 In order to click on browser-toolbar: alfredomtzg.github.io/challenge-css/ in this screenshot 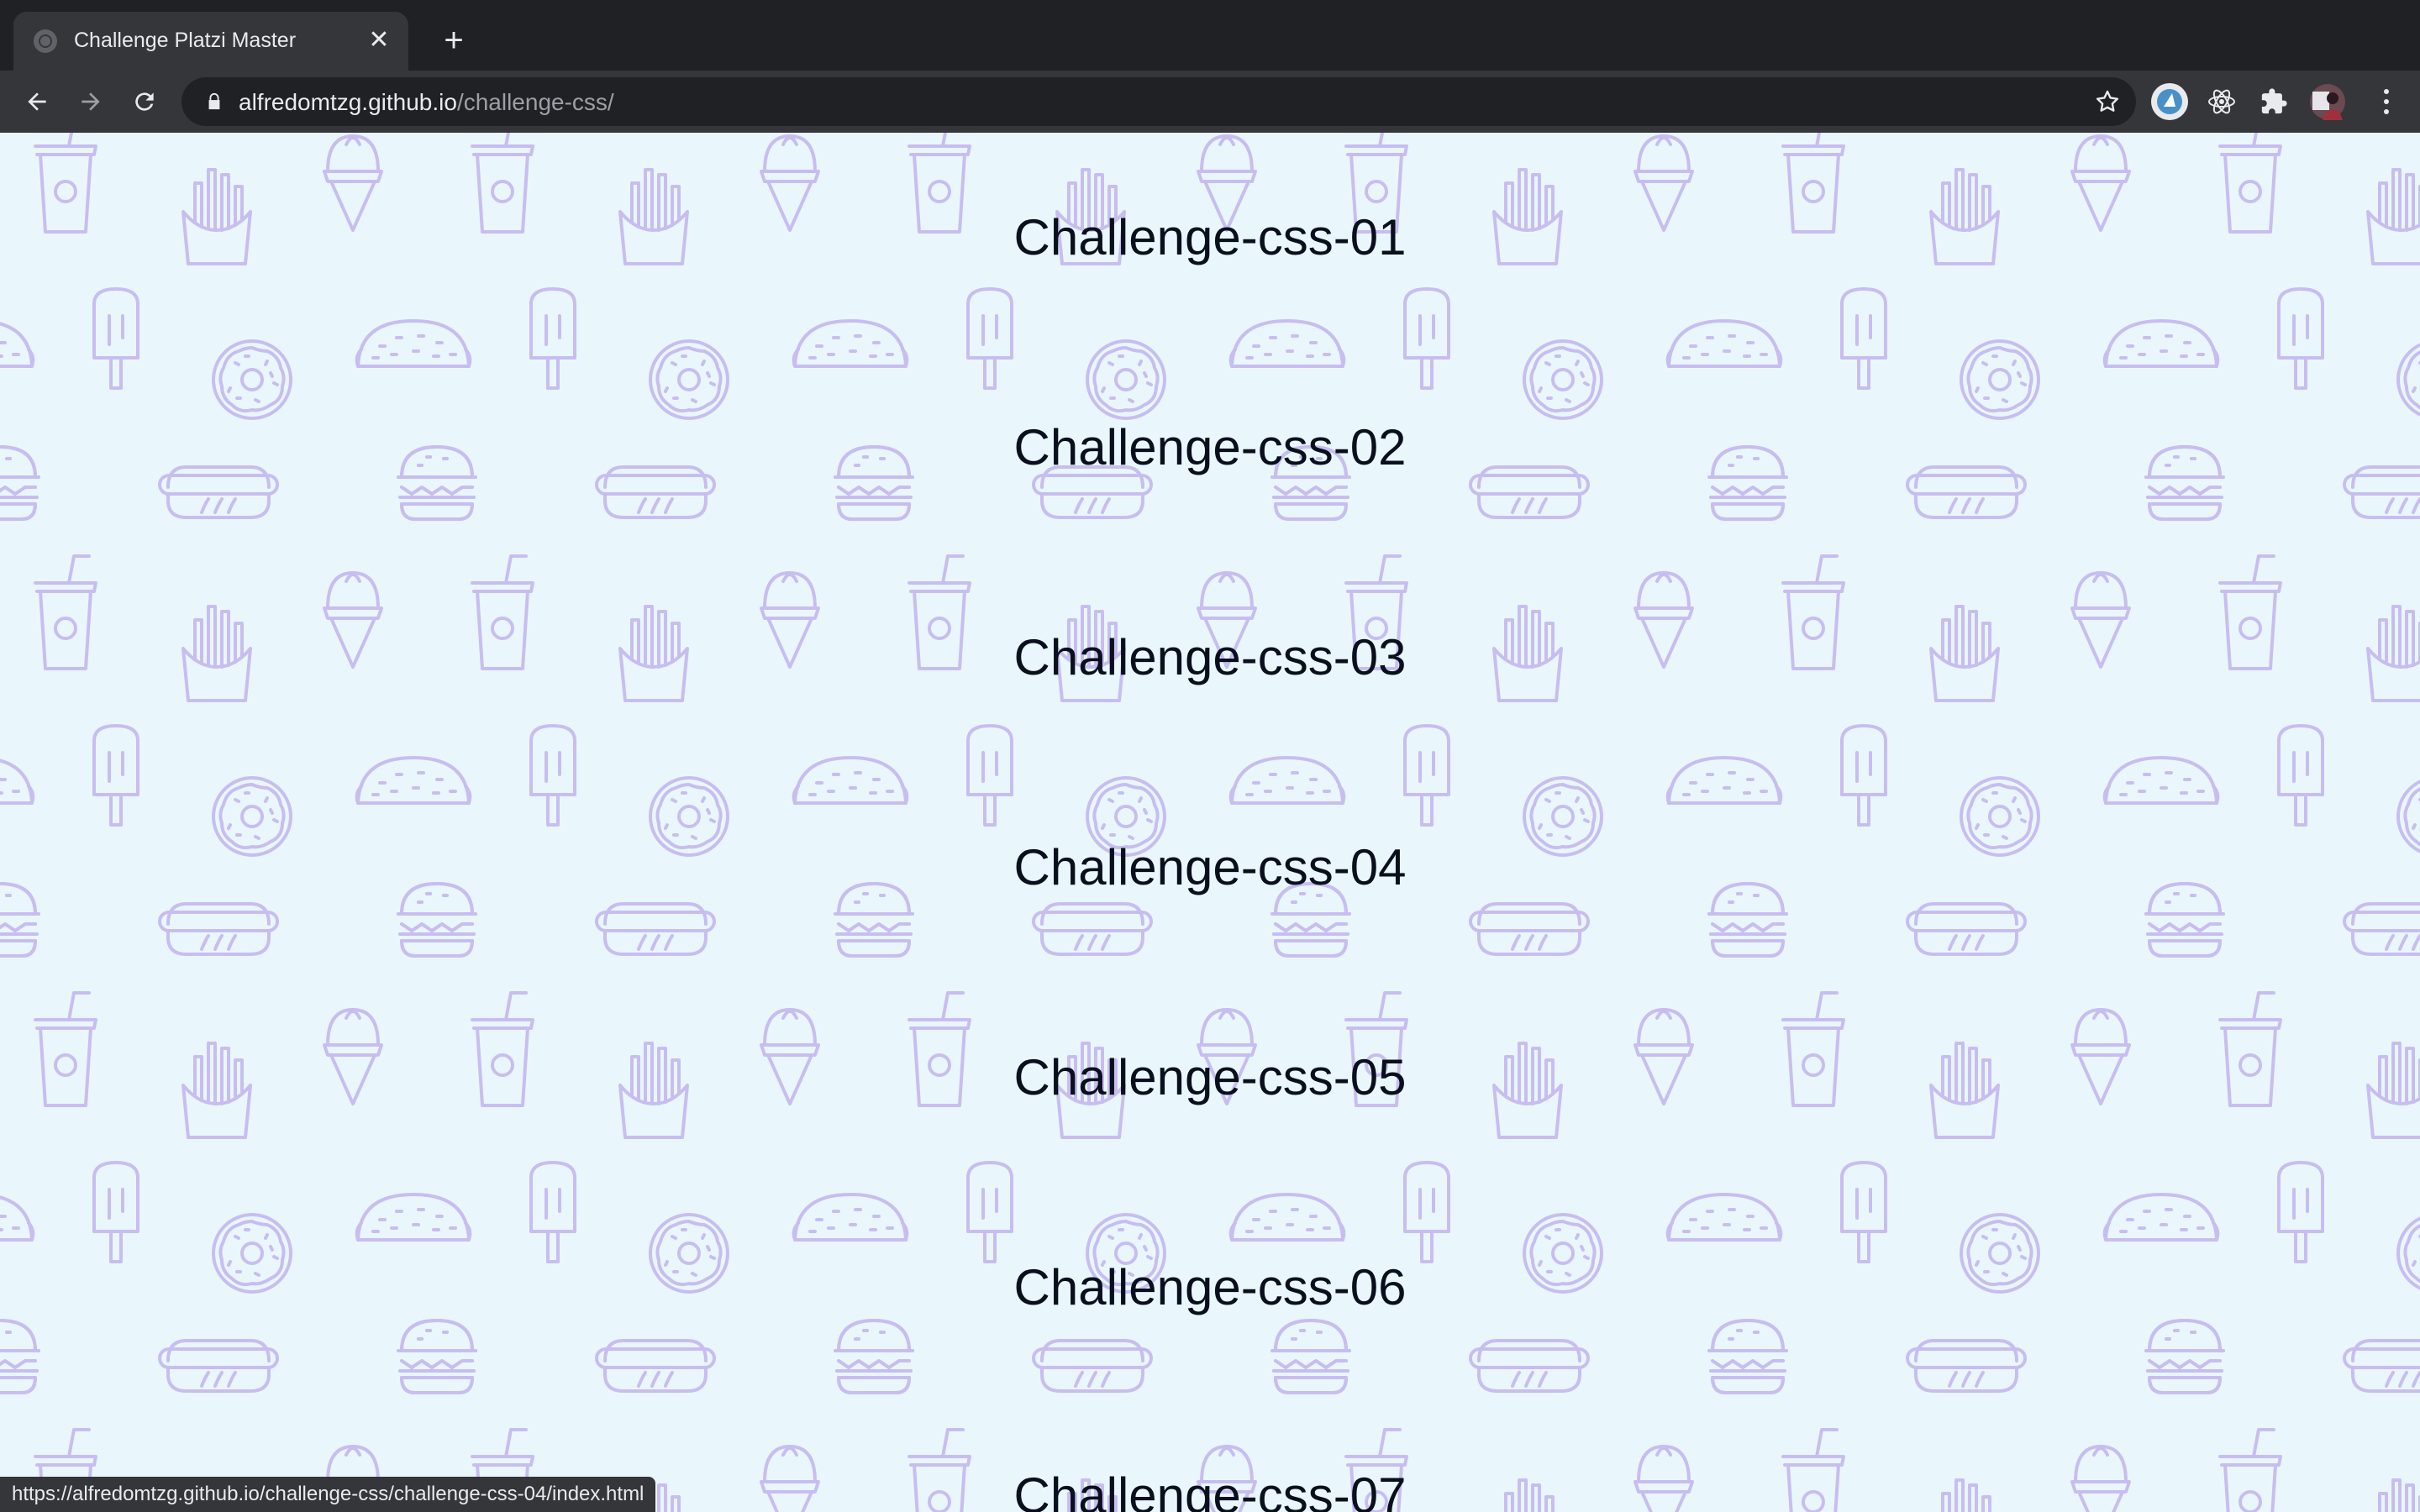, I will do `click(1210, 102)`.